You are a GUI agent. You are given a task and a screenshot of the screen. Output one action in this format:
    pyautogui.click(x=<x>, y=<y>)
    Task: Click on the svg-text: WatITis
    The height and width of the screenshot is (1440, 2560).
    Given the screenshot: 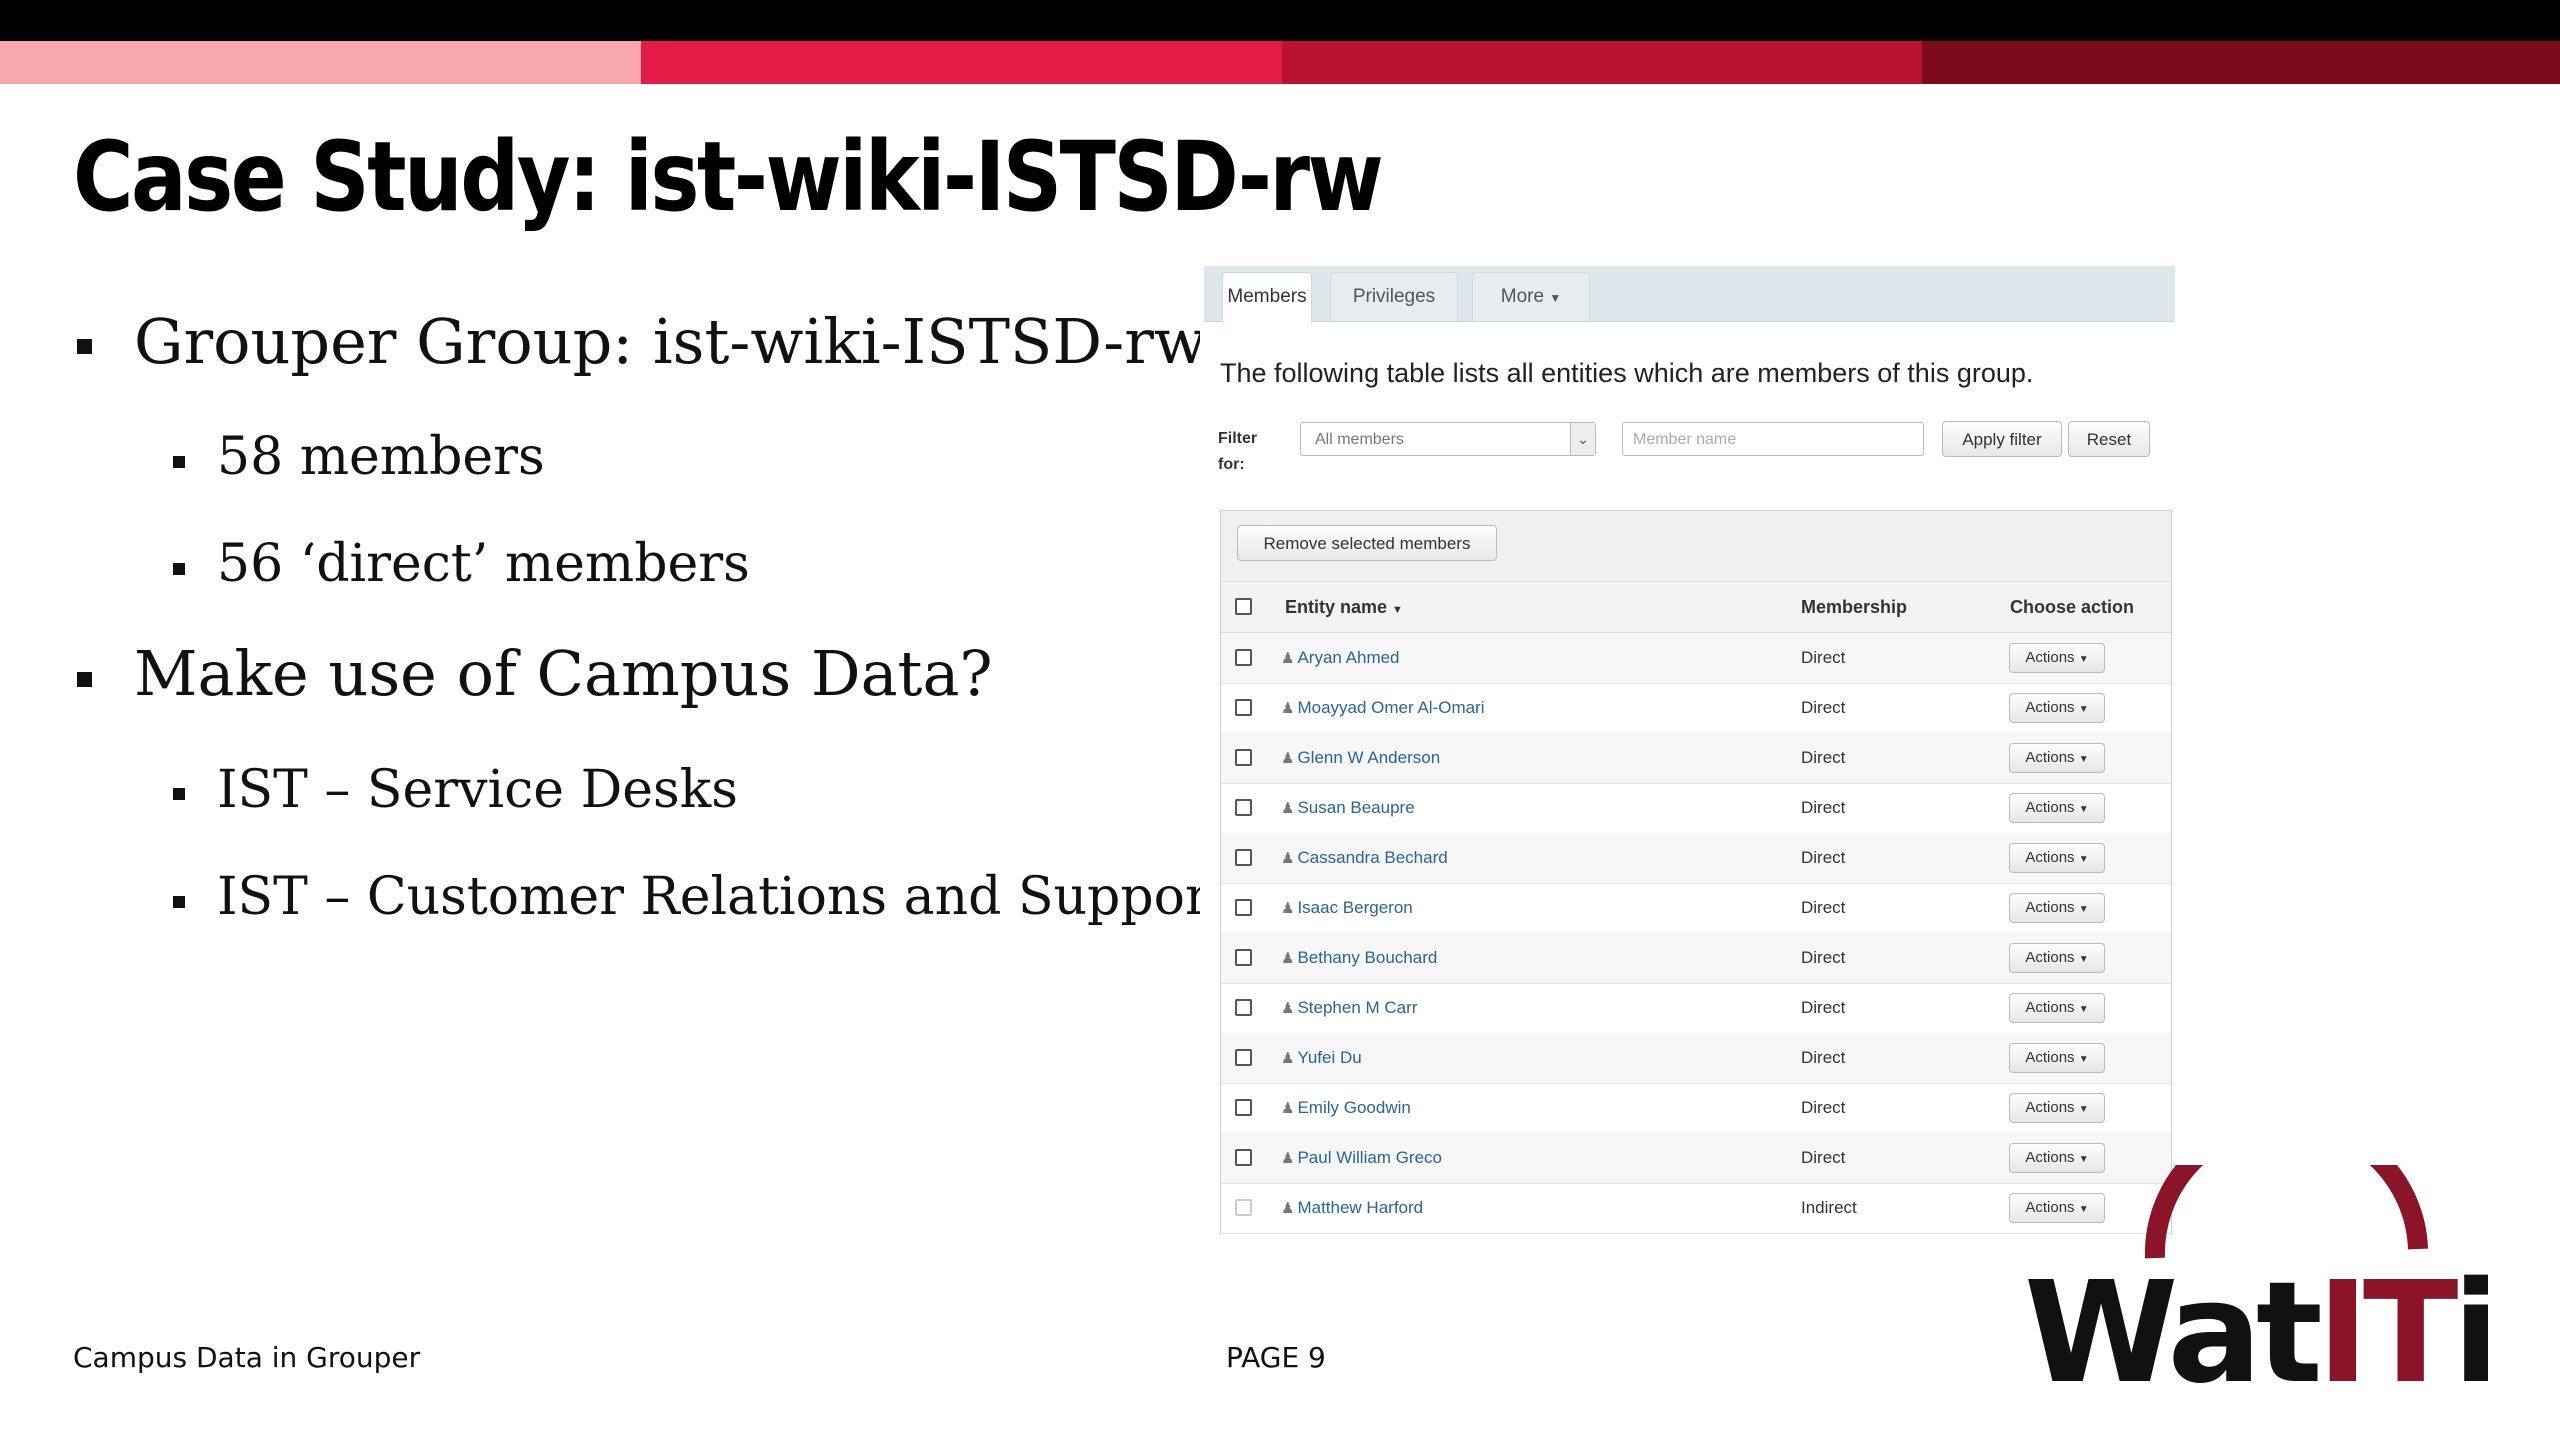 What is the action you would take?
    pyautogui.click(x=2256, y=1323)
    